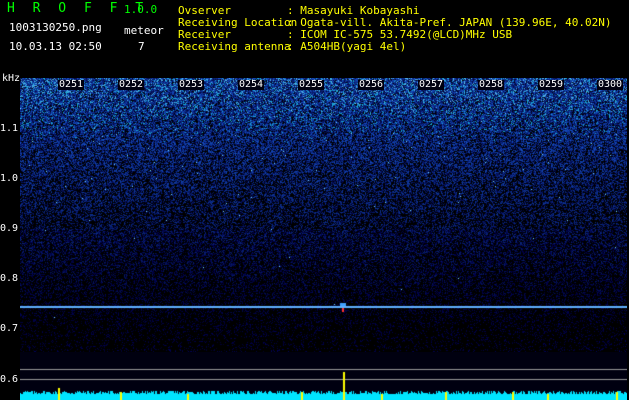 This screenshot has width=629, height=400. What do you see at coordinates (55, 27) in the screenshot?
I see `file-name: 1003130250.png` at bounding box center [55, 27].